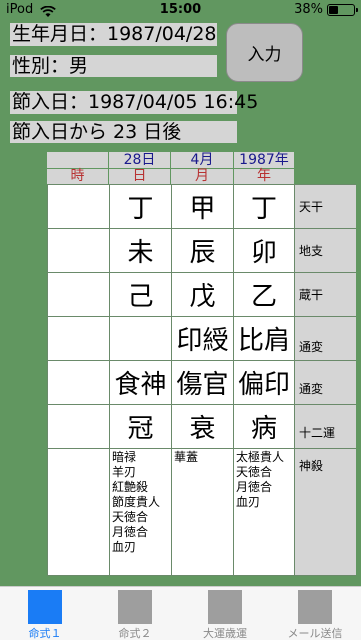  I want to click on pillar-header-month: 月, so click(202, 176).